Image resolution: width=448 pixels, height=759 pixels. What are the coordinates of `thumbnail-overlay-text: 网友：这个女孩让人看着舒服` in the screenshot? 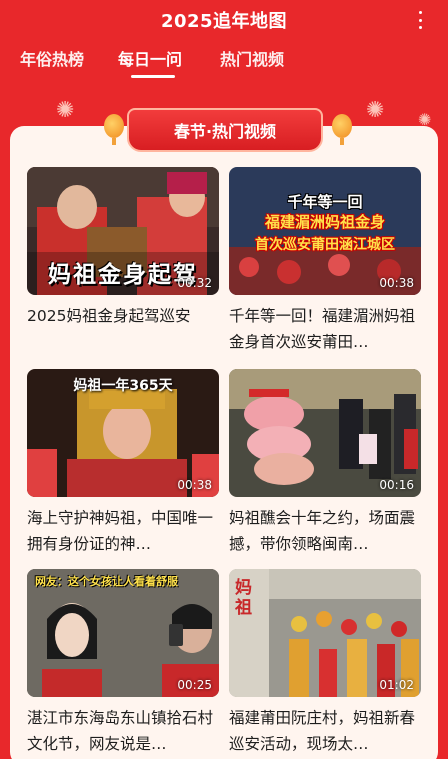 It's located at (106, 581).